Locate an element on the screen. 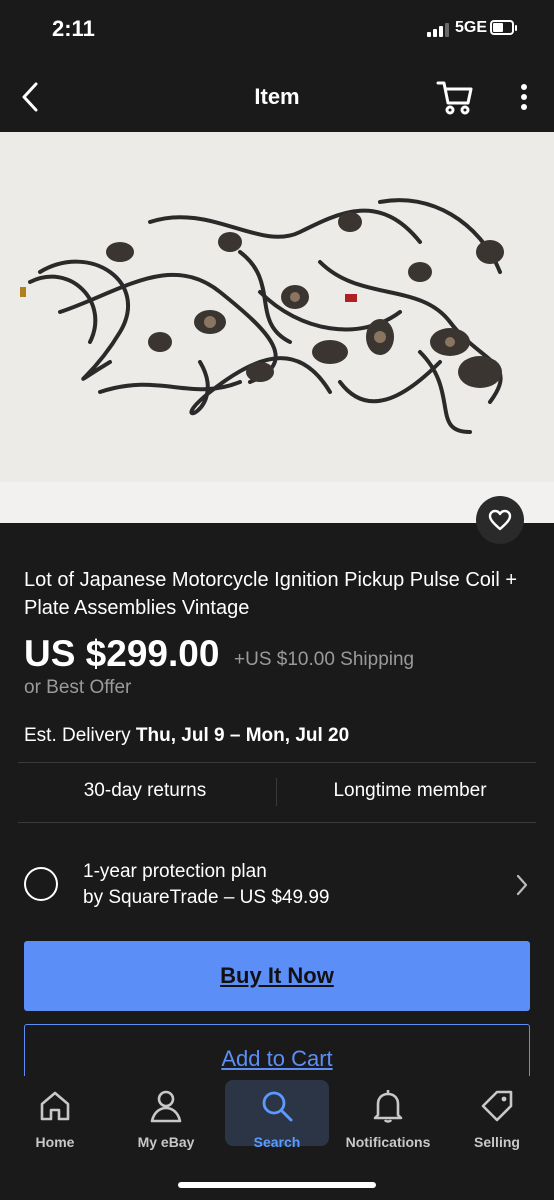 The width and height of the screenshot is (554, 1200). best-offer-label: or Best Offer is located at coordinates (78, 687).